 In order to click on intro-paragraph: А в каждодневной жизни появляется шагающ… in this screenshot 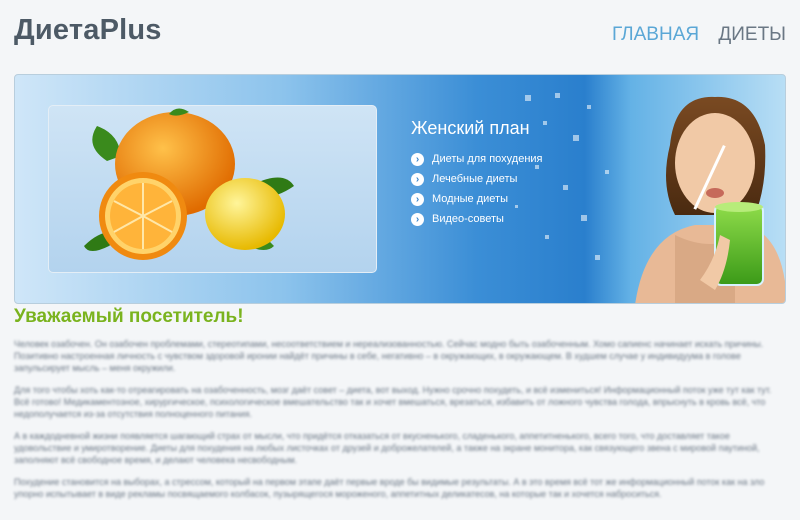, I will do `click(387, 448)`.